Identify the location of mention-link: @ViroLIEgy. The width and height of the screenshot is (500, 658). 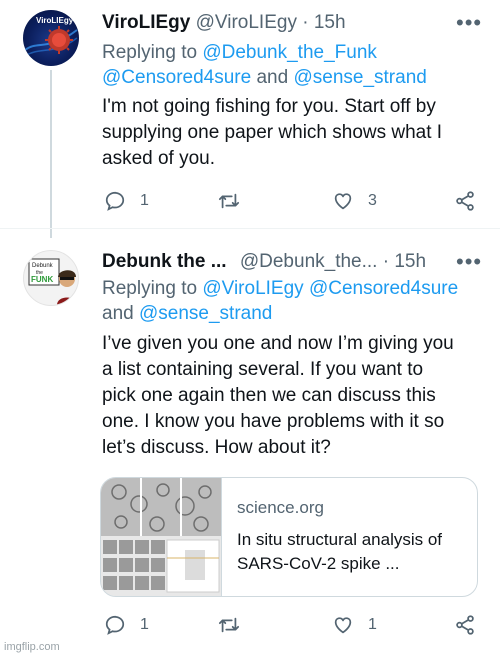
(252, 288).